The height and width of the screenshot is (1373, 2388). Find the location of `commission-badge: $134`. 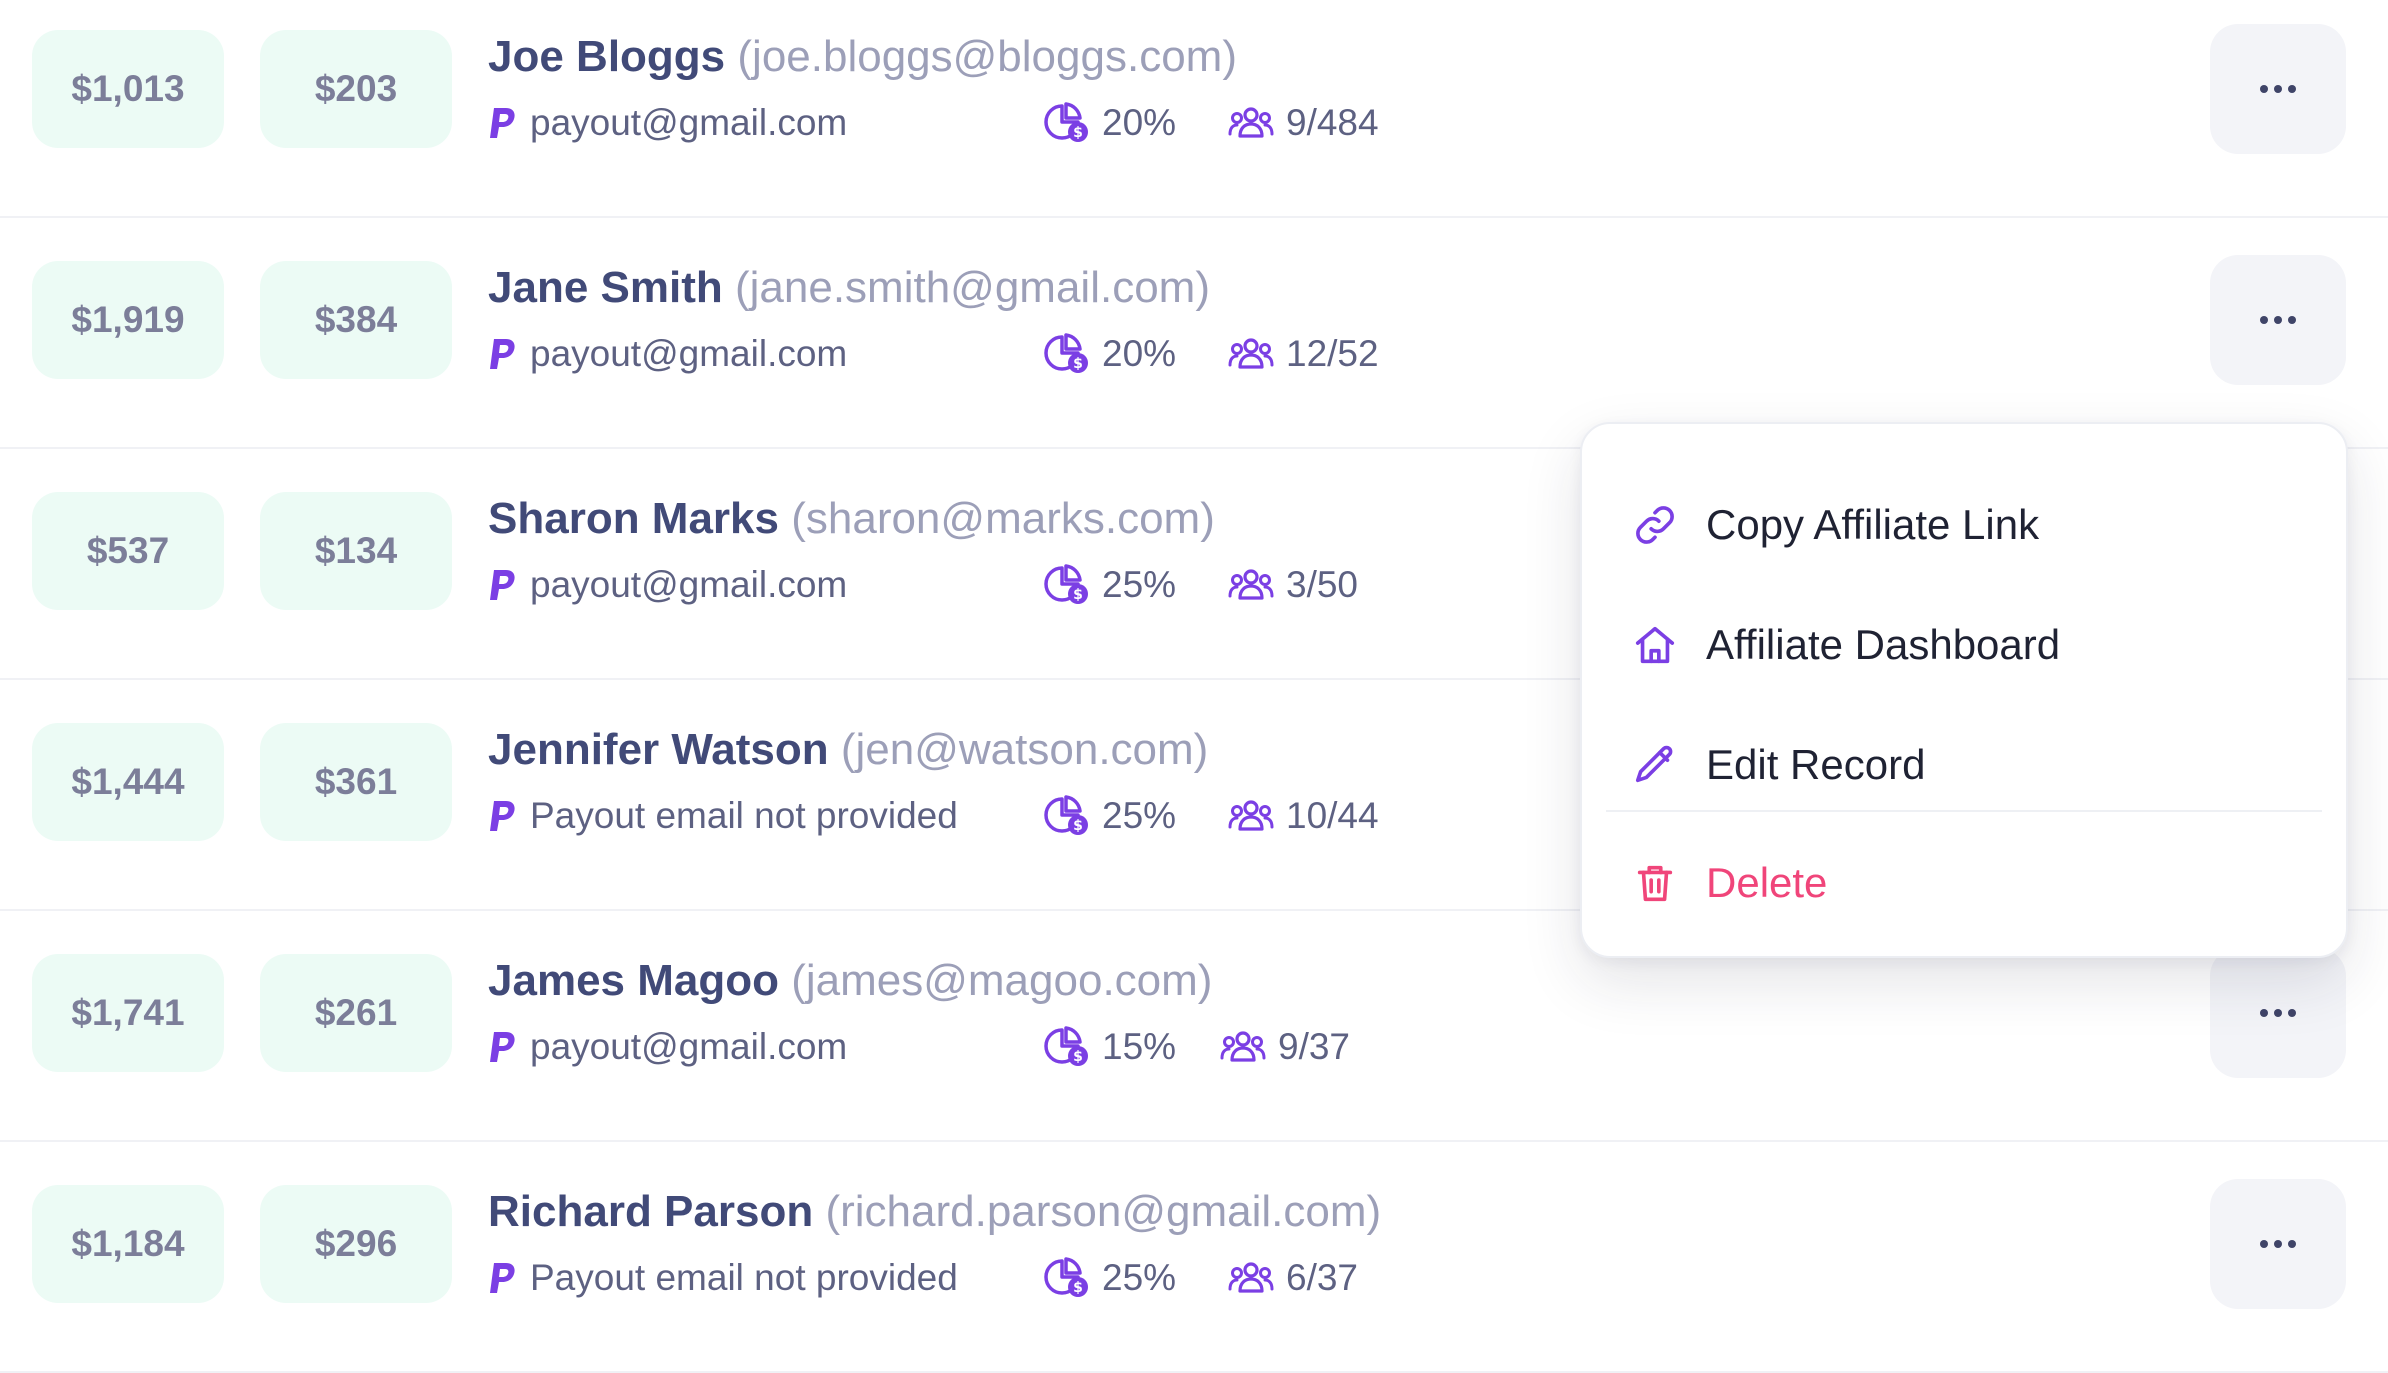

commission-badge: $134 is located at coordinates (356, 551).